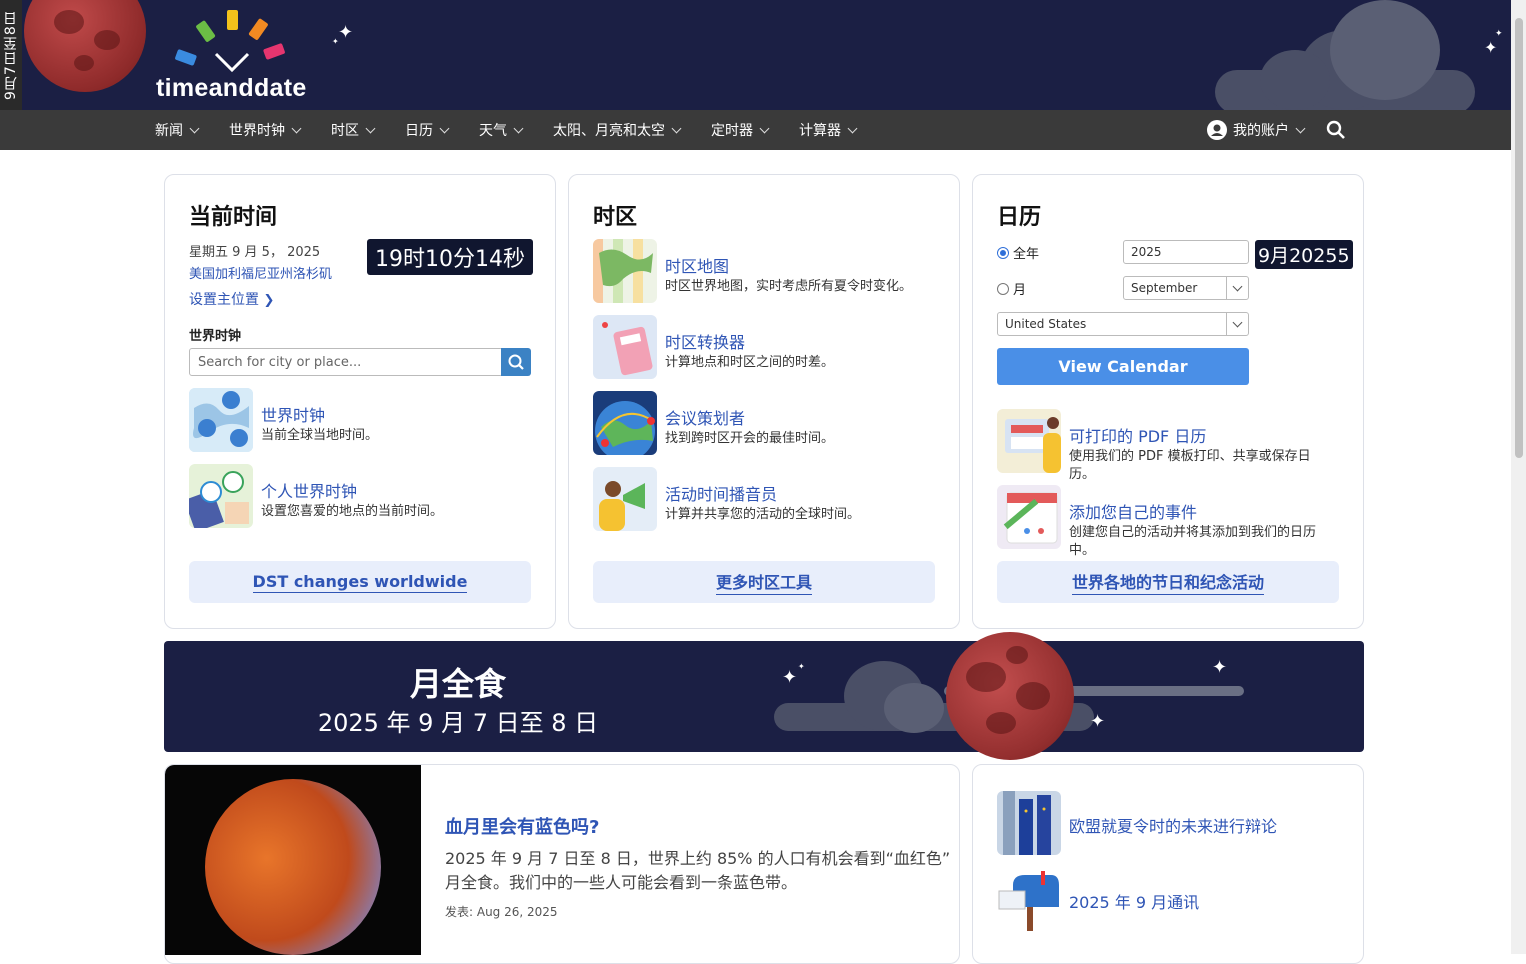 The width and height of the screenshot is (1526, 964). Describe the element at coordinates (224, 300) in the screenshot. I see `set-location-label: 设置主位置` at that location.